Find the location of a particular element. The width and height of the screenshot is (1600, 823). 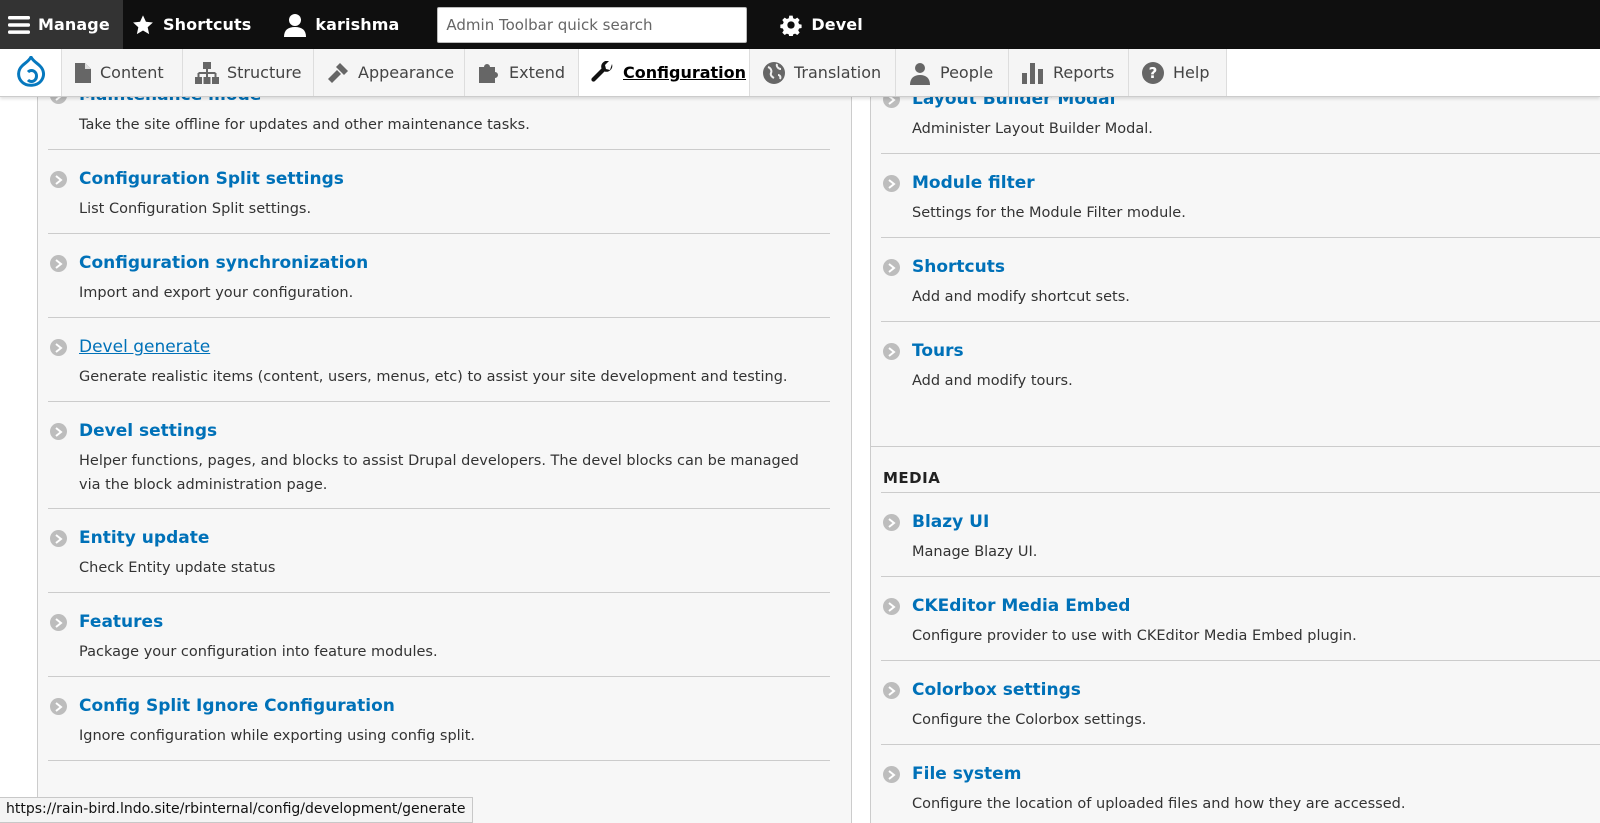

tray-item-translation: Translation is located at coordinates (823, 72).